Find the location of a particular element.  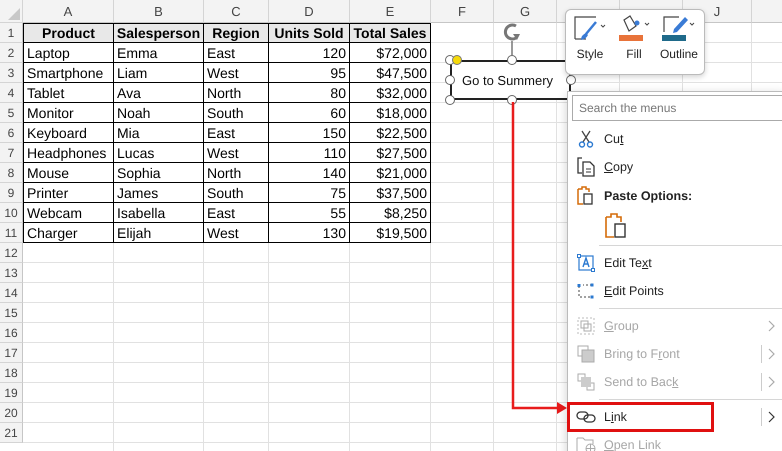

row-header: 6 is located at coordinates (11, 133).